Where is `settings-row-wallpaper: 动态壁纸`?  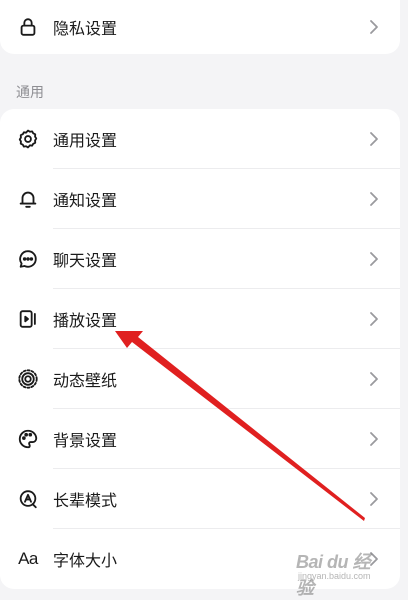
settings-row-wallpaper: 动态壁纸 is located at coordinates (200, 379).